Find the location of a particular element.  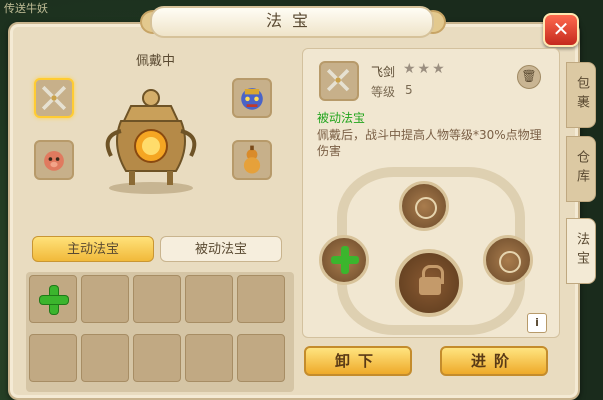

tab-active-treasure: 主动法宝 is located at coordinates (93, 249).